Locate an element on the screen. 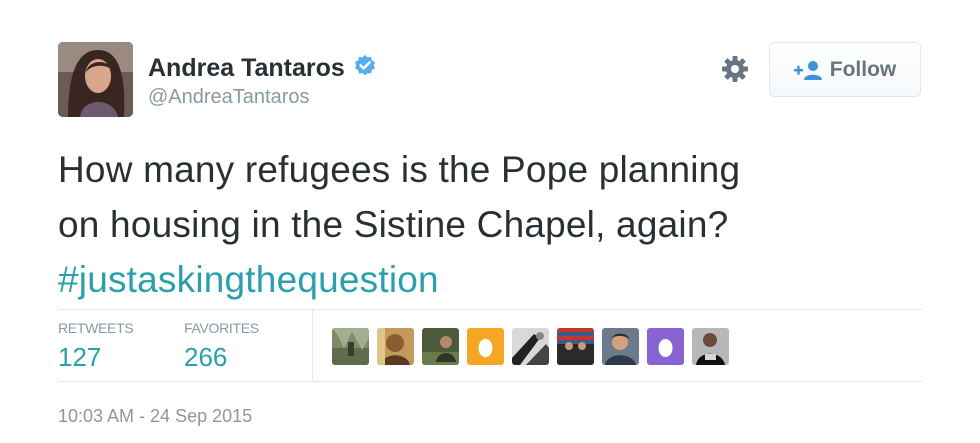 Image resolution: width=980 pixels, height=443 pixels. favorites-stat: FAVORITES 266 is located at coordinates (221, 346).